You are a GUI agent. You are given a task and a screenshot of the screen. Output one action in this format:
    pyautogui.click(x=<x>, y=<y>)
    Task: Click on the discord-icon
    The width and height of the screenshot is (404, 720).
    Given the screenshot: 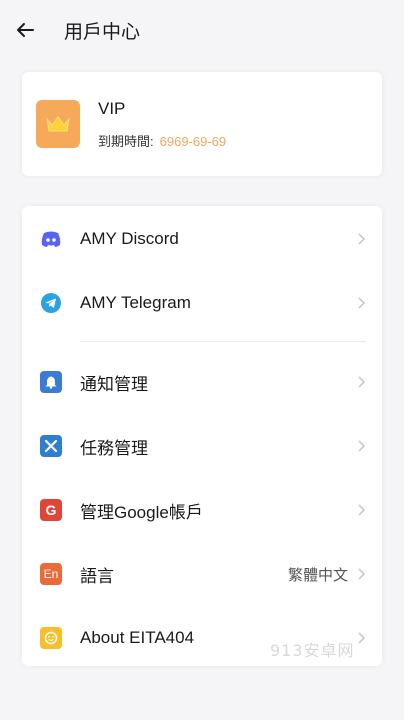 What is the action you would take?
    pyautogui.click(x=51, y=239)
    